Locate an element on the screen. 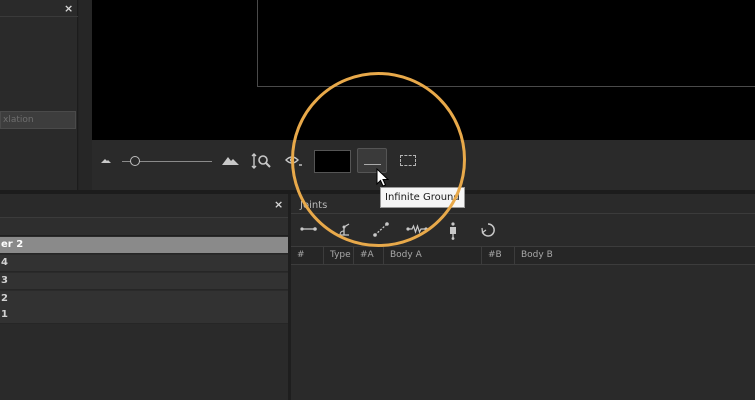 The height and width of the screenshot is (400, 755). piston-joint-icon is located at coordinates (453, 231).